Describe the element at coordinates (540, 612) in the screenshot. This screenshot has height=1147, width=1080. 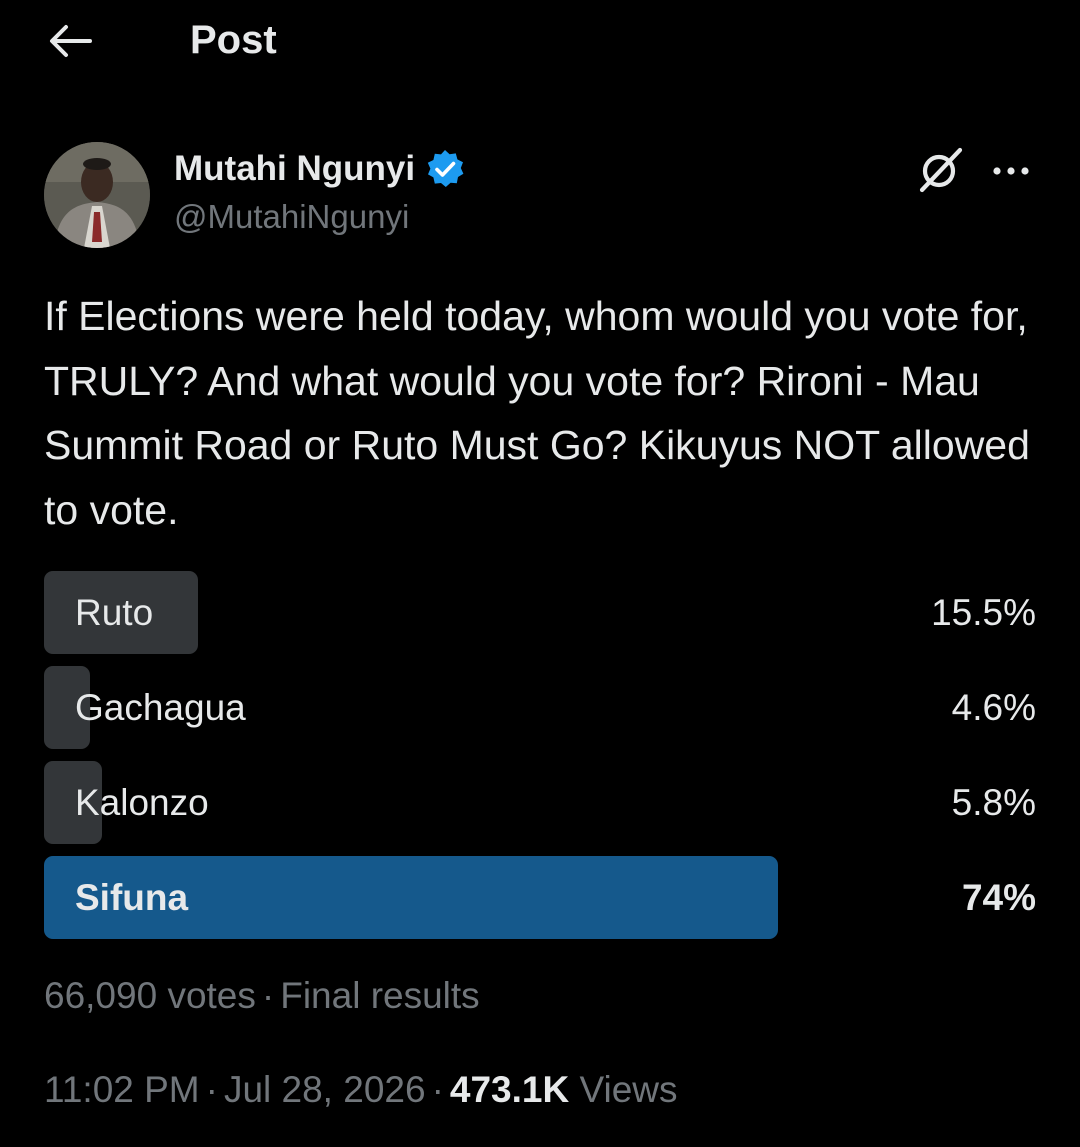
I see `poll-option: Ruto 15.5%` at that location.